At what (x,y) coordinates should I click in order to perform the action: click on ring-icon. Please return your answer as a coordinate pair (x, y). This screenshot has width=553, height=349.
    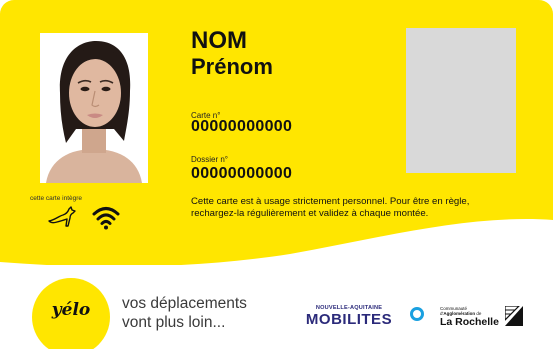
    Looking at the image, I should click on (417, 314).